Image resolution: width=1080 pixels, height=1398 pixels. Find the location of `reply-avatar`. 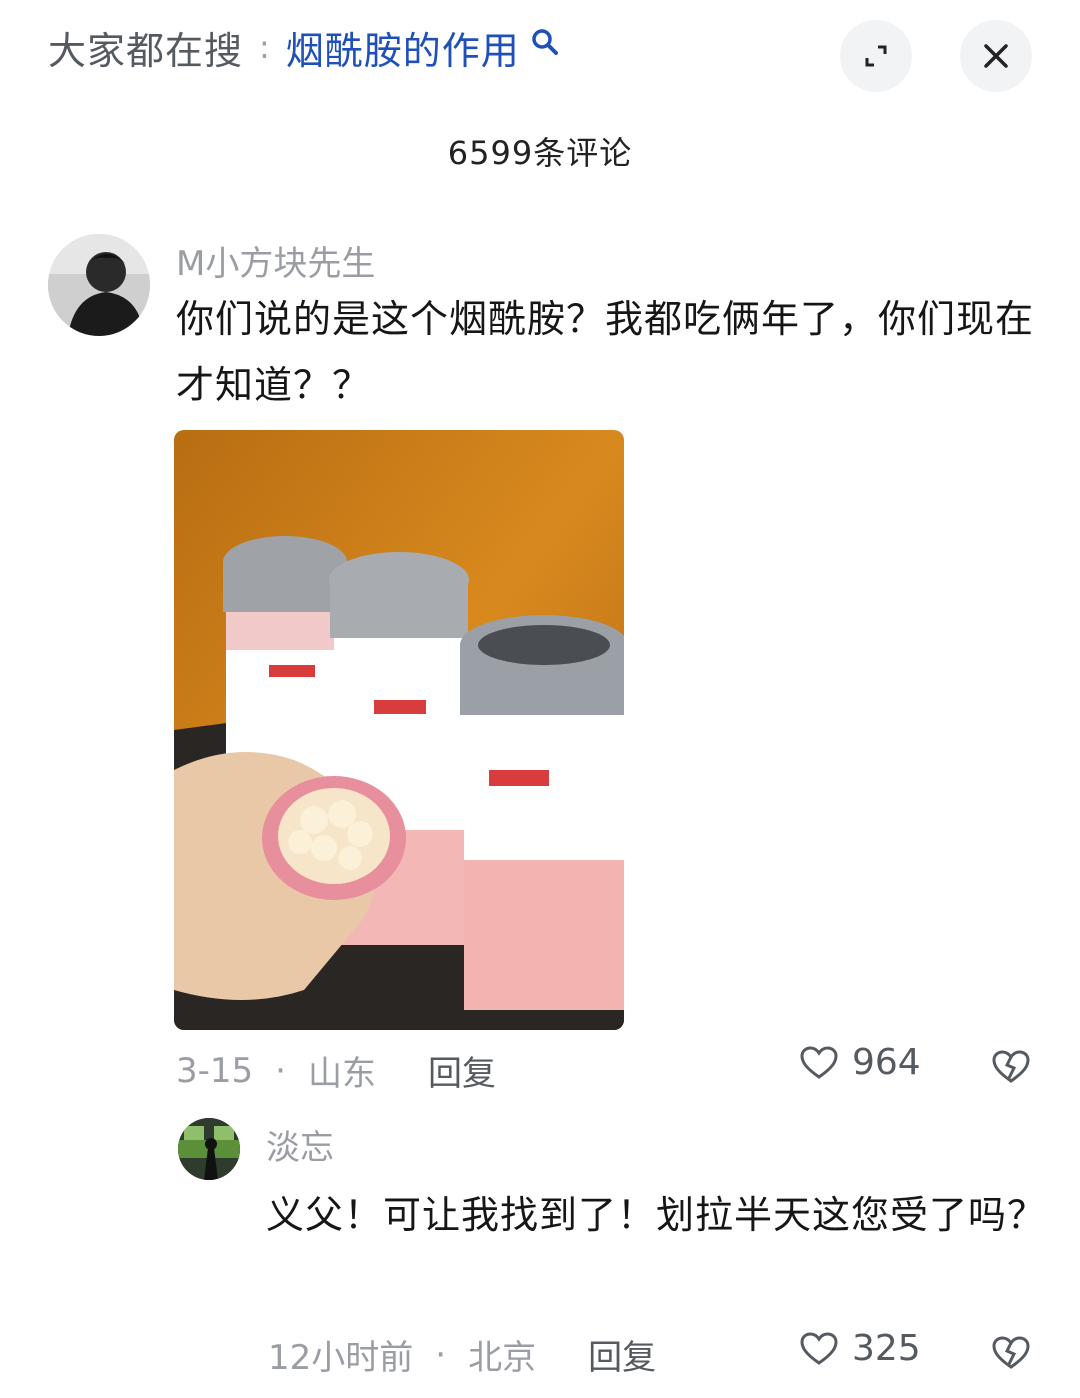

reply-avatar is located at coordinates (209, 1149).